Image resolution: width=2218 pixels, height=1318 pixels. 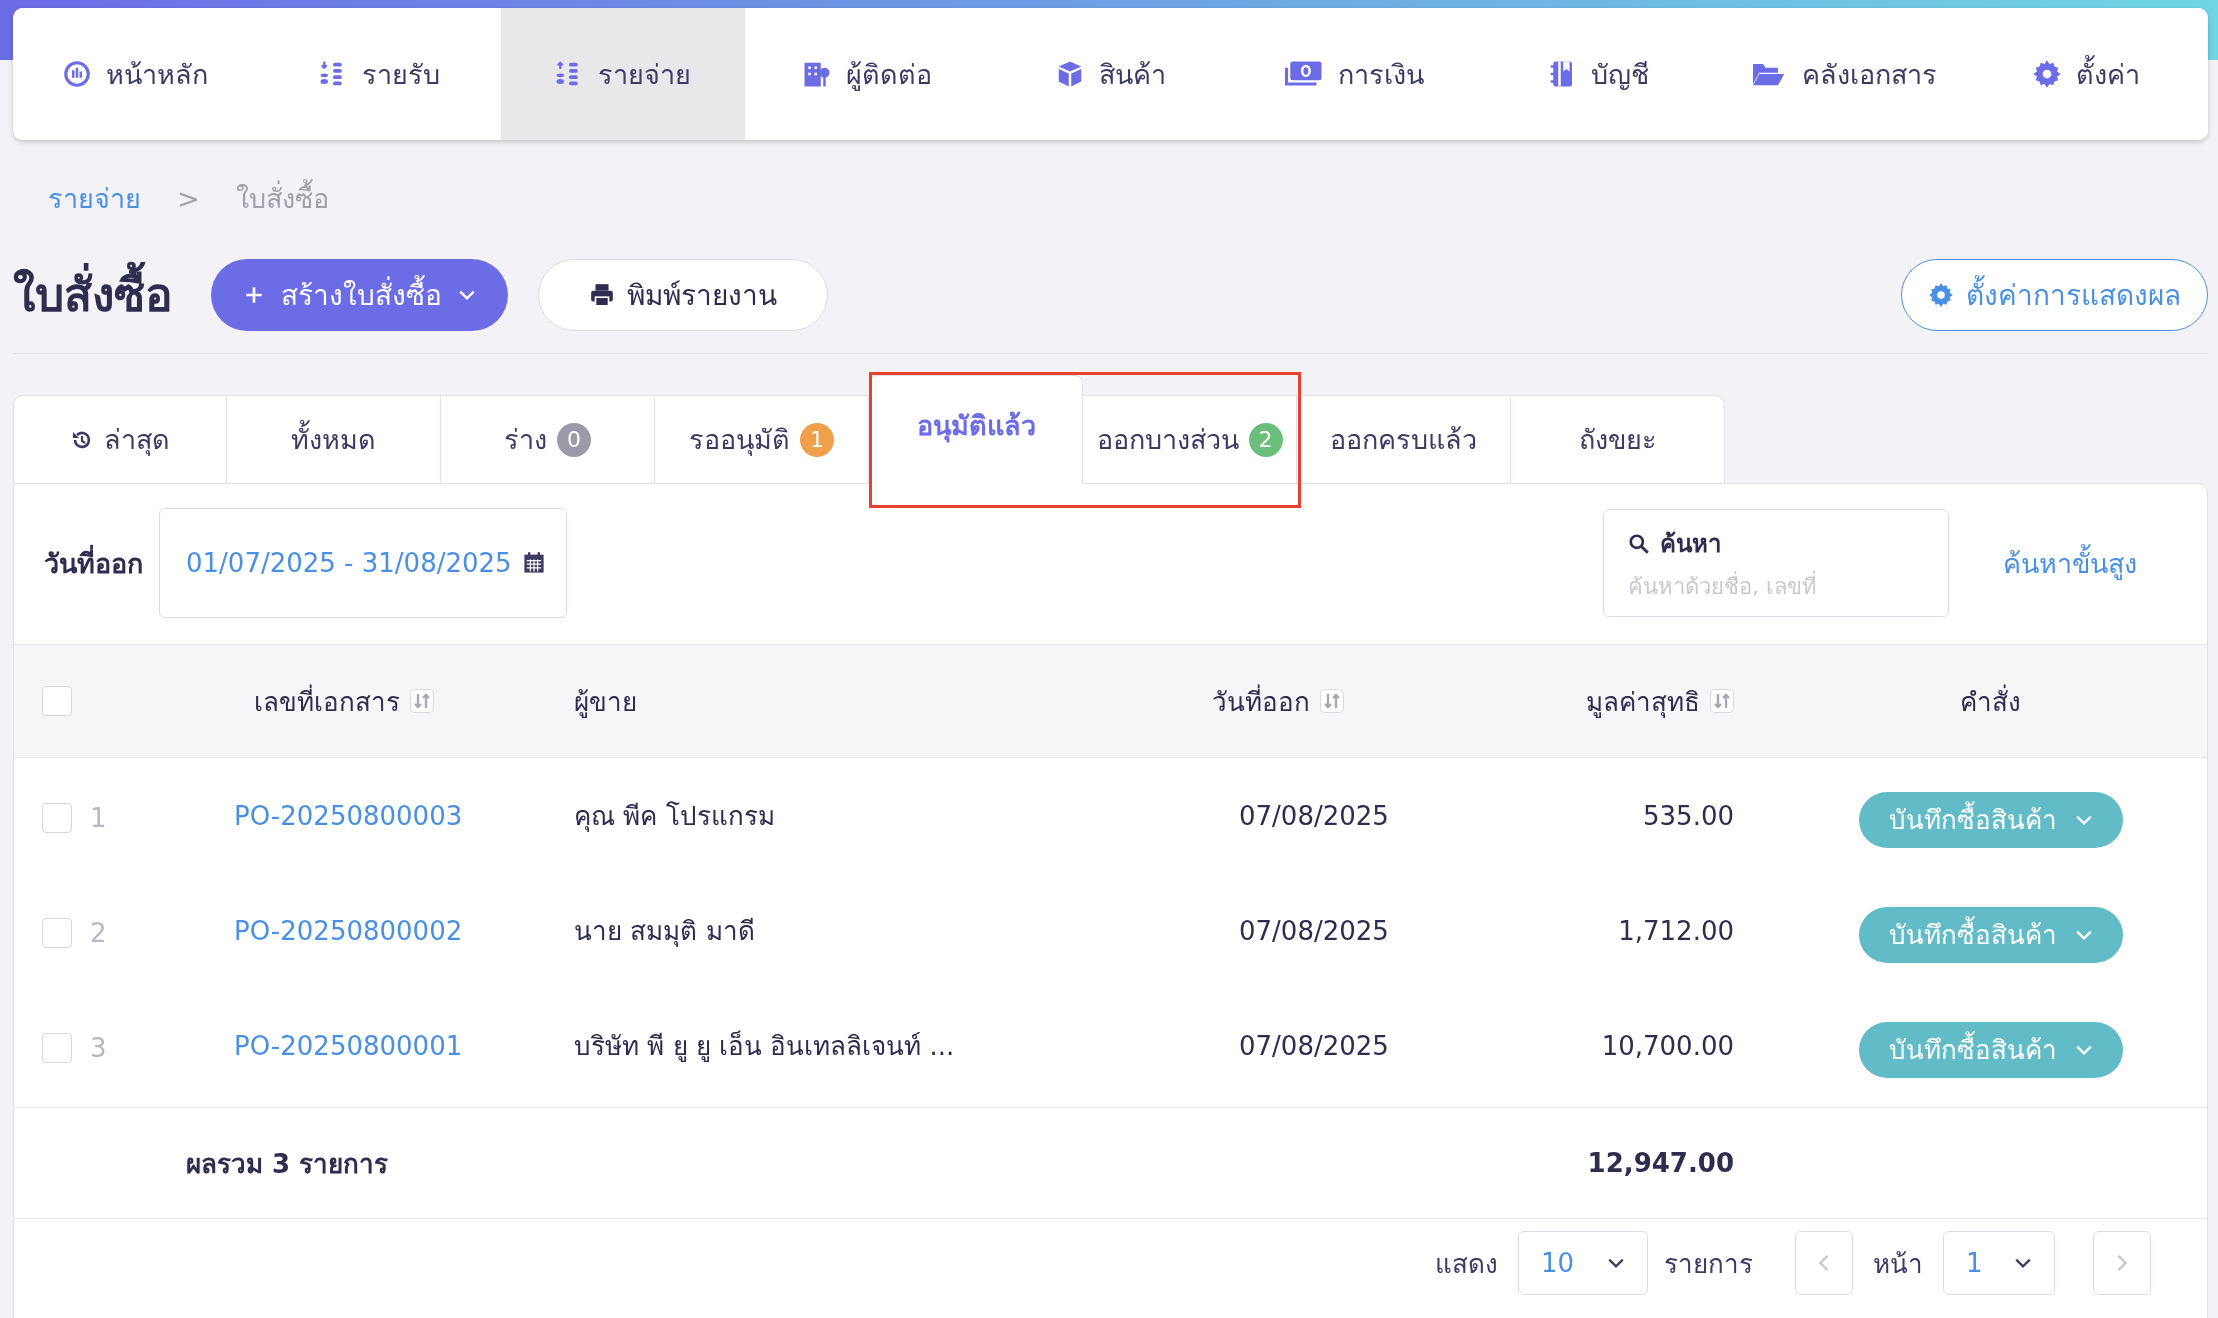 I want to click on money-icon, so click(x=1304, y=74).